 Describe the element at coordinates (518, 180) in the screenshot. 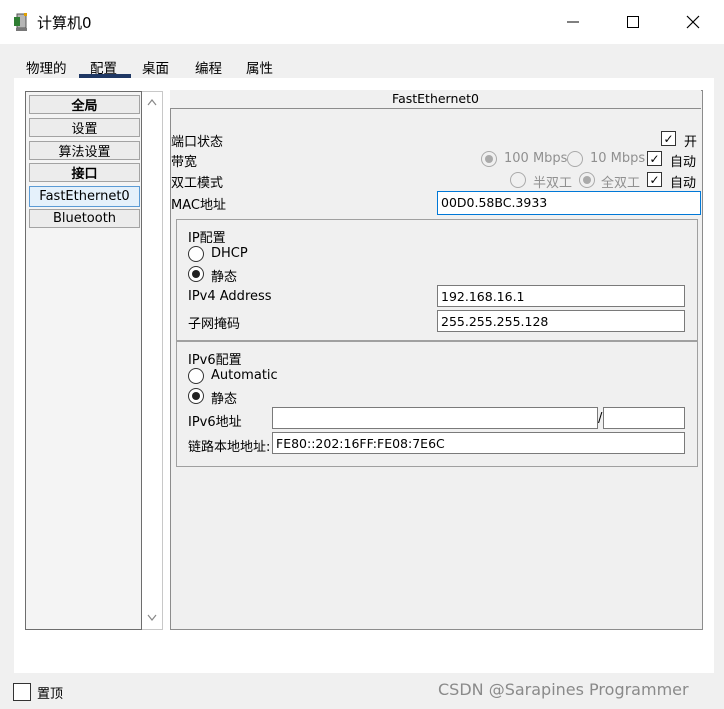

I see `half-duplex-radio` at that location.